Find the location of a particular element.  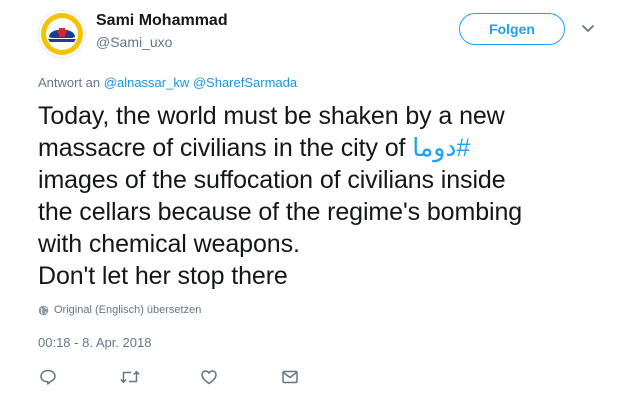

author-name: Sami Mohammad is located at coordinates (162, 21).